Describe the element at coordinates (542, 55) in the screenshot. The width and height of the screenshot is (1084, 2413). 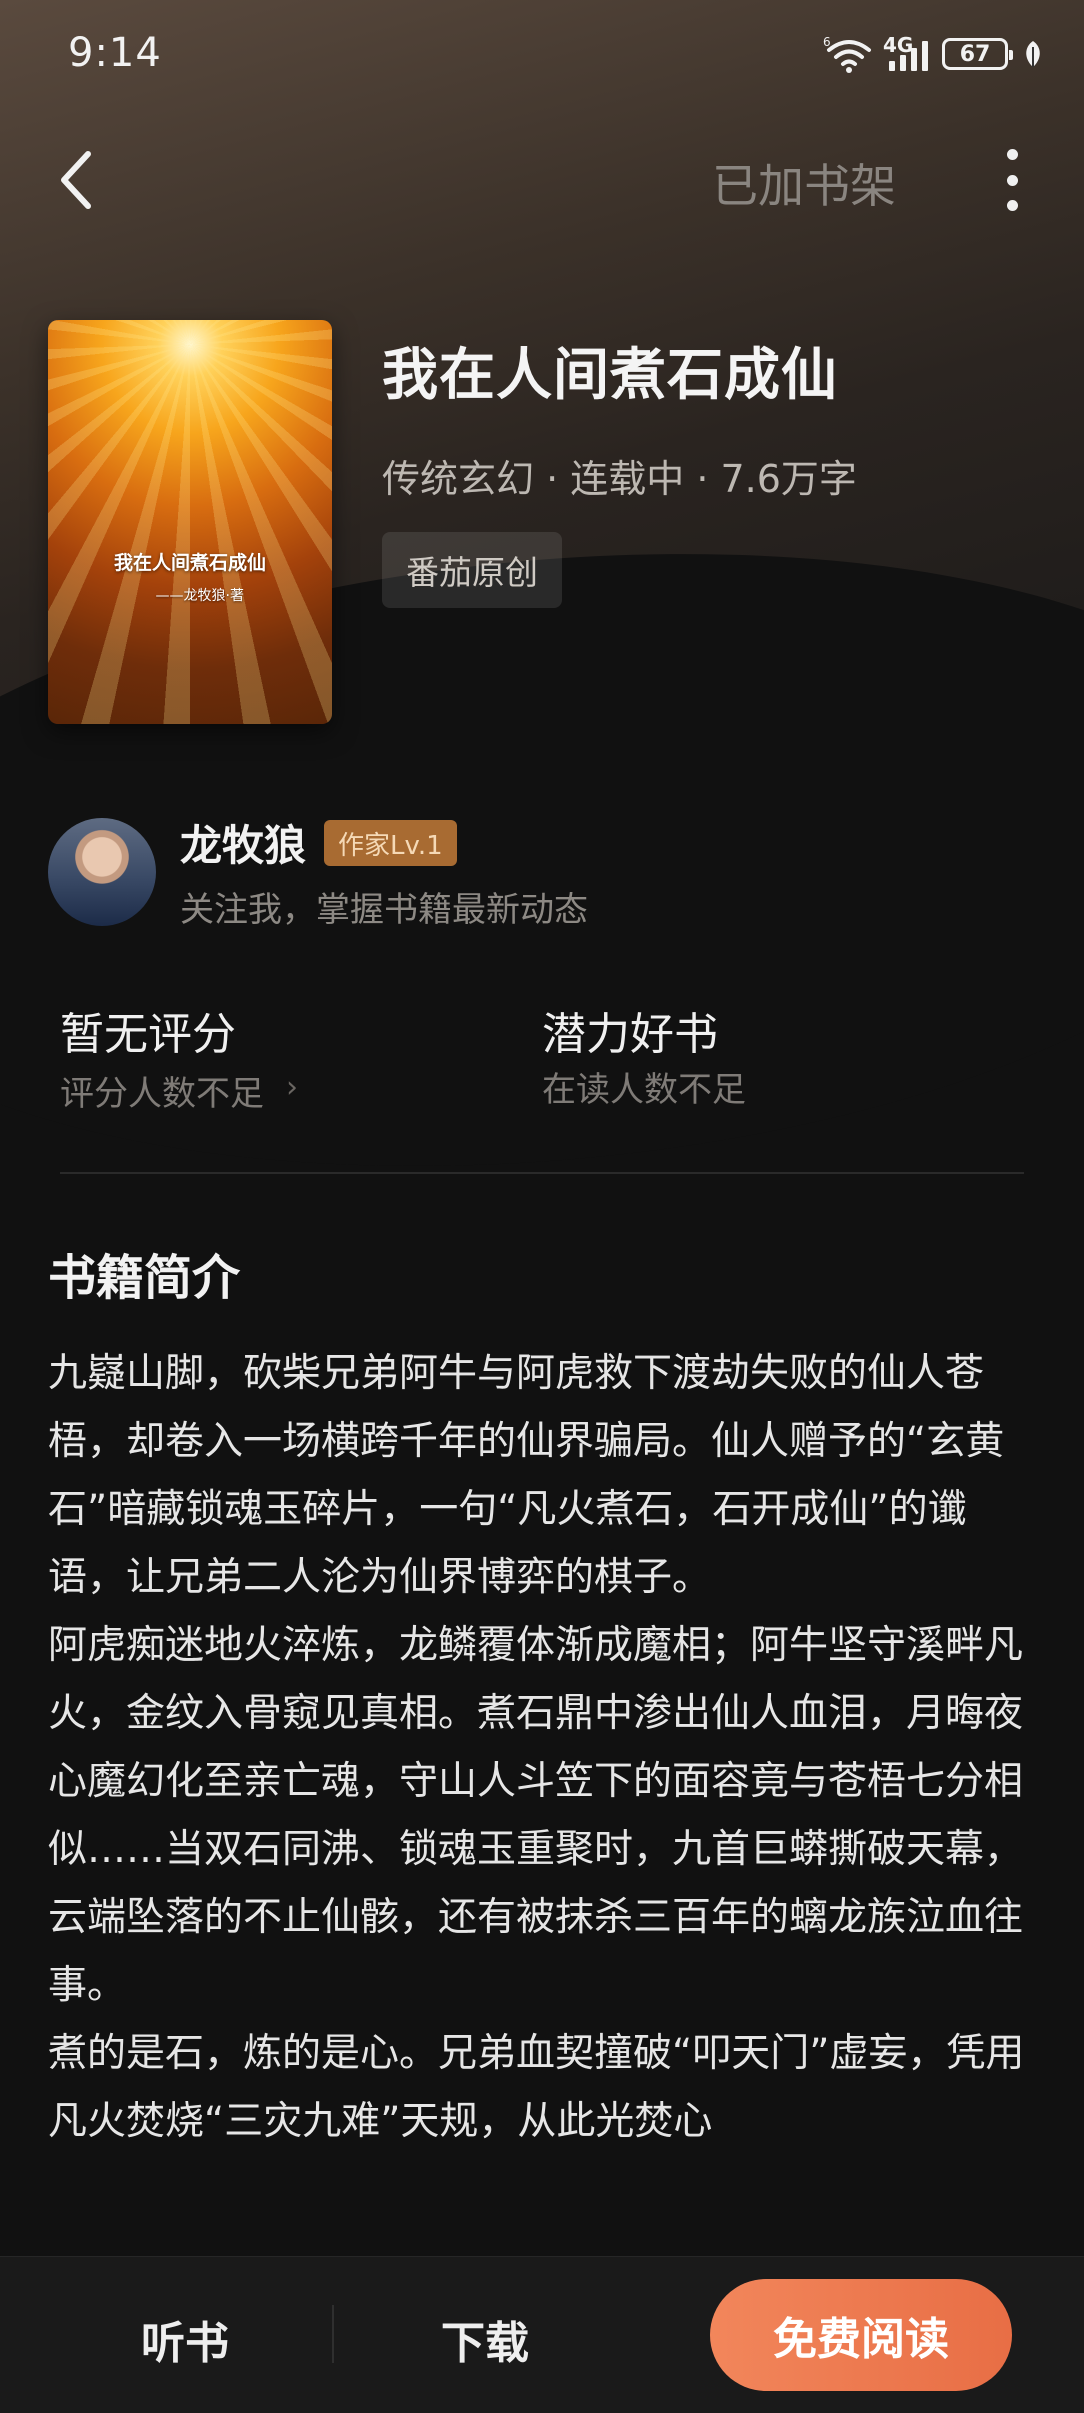
I see `status-bar: 9:14 6 4G 67` at that location.